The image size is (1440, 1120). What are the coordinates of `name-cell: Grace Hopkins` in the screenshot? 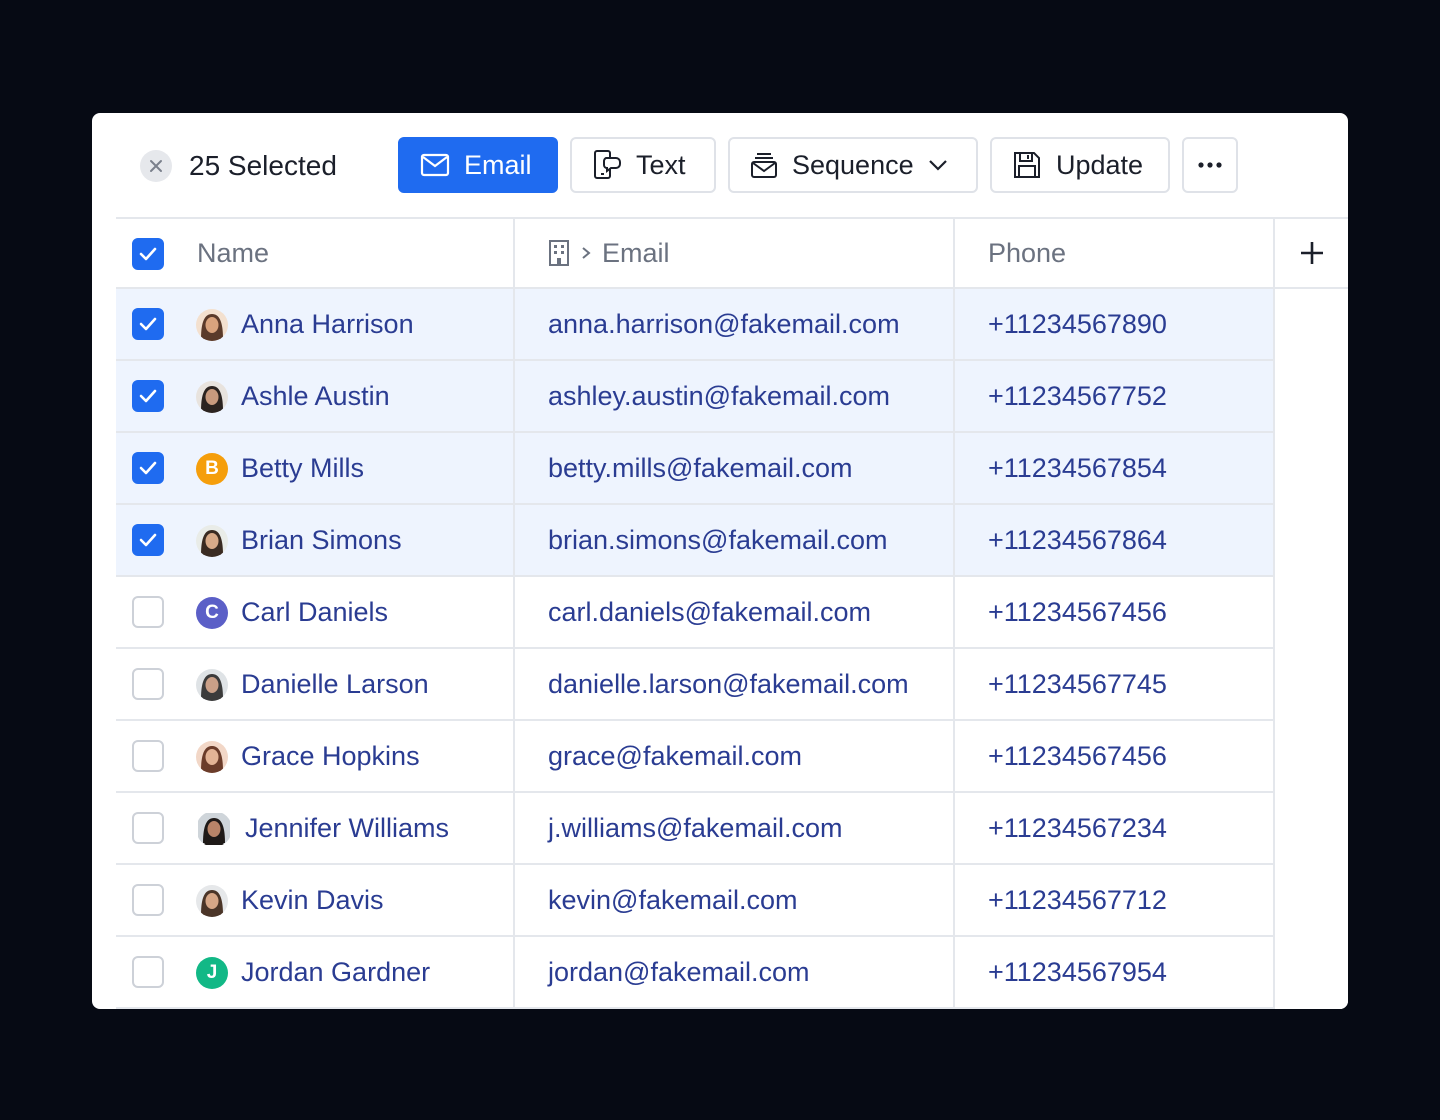 It's located at (315, 756).